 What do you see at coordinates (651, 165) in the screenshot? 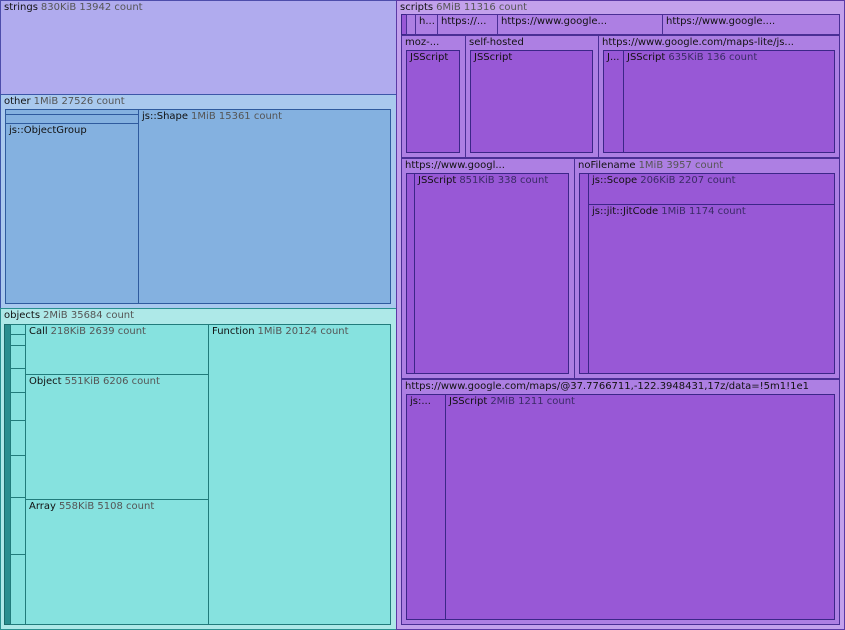
I see `node-label: noFilename 1MiB 3957 count` at bounding box center [651, 165].